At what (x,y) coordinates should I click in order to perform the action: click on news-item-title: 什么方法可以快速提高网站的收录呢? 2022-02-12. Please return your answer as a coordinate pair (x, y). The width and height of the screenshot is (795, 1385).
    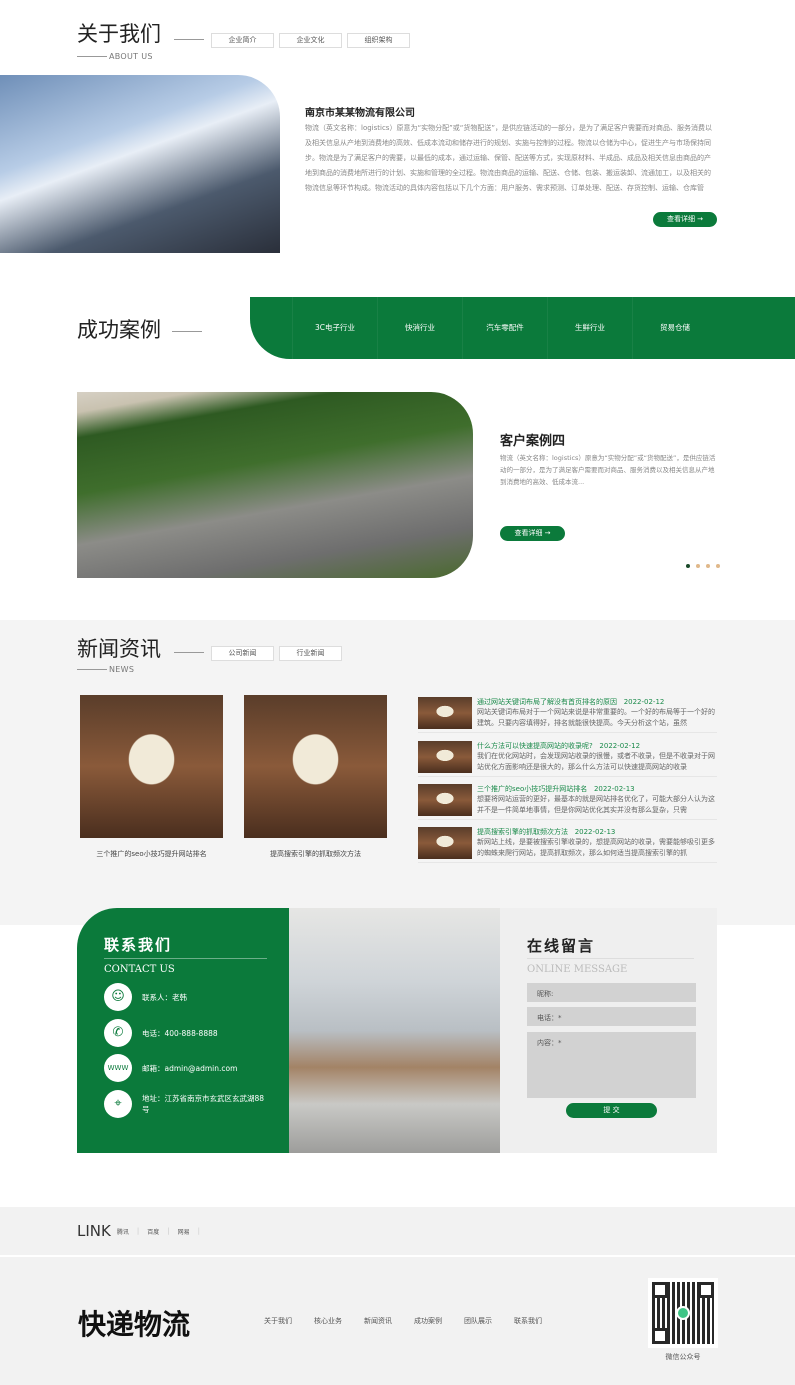
    Looking at the image, I should click on (558, 746).